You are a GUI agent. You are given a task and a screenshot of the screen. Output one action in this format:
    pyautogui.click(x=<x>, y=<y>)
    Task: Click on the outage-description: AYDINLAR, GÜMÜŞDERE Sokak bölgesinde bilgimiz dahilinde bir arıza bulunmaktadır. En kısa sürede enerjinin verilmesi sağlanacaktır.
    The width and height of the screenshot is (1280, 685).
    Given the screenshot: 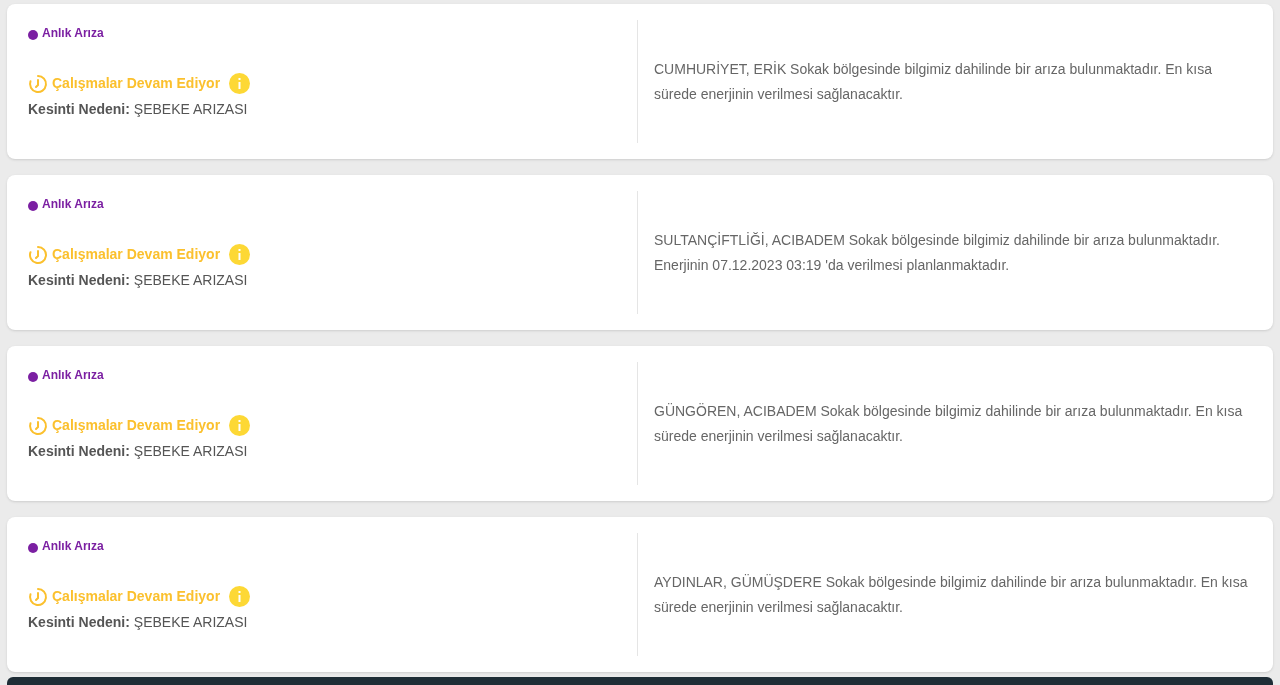 What is the action you would take?
    pyautogui.click(x=951, y=594)
    